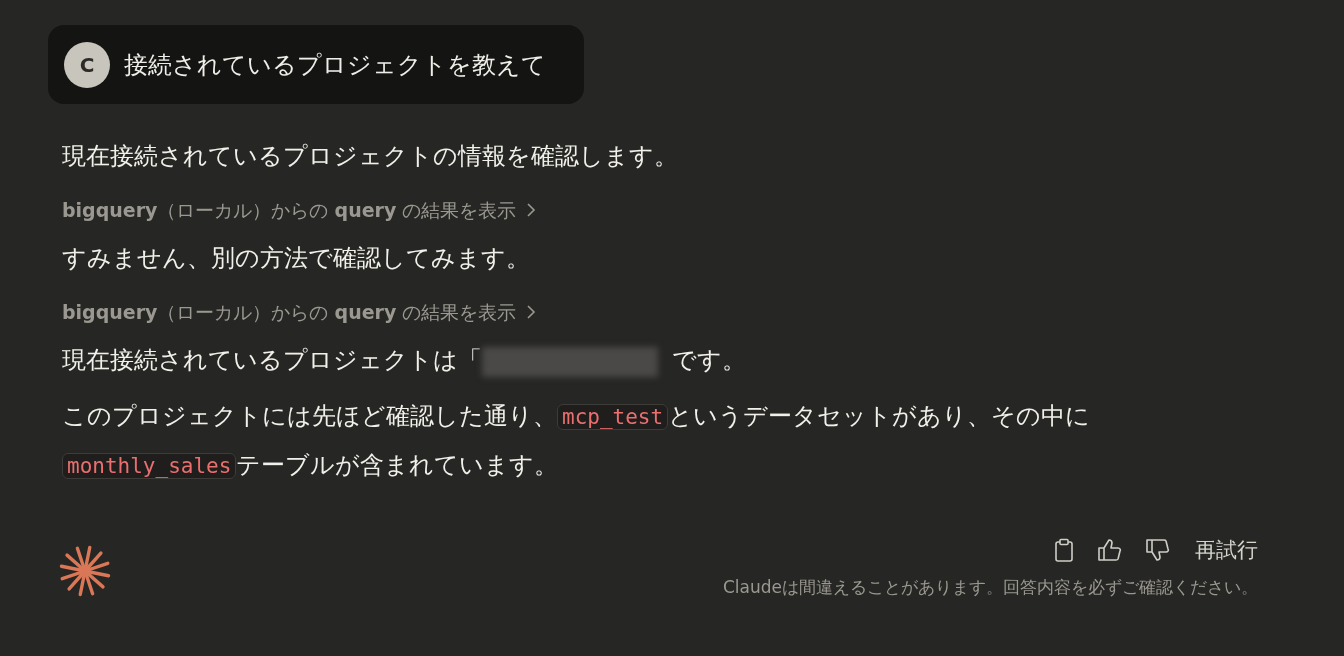 This screenshot has height=656, width=1344. Describe the element at coordinates (85, 571) in the screenshot. I see `starburst-logo-icon` at that location.